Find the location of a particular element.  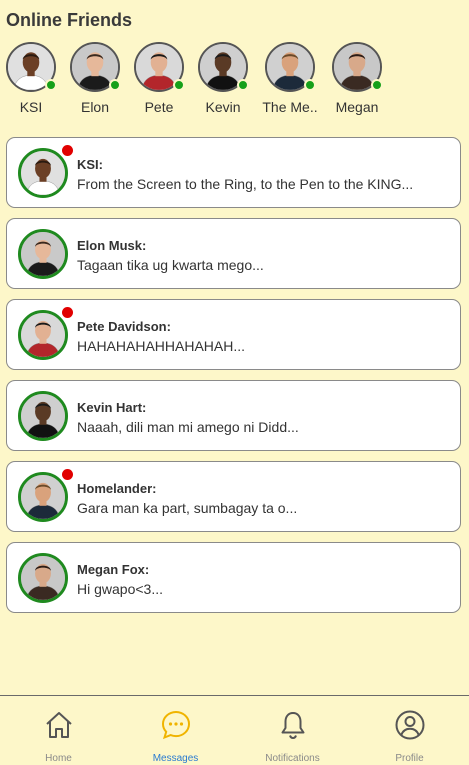

nav-profile: Profile is located at coordinates (409, 730).